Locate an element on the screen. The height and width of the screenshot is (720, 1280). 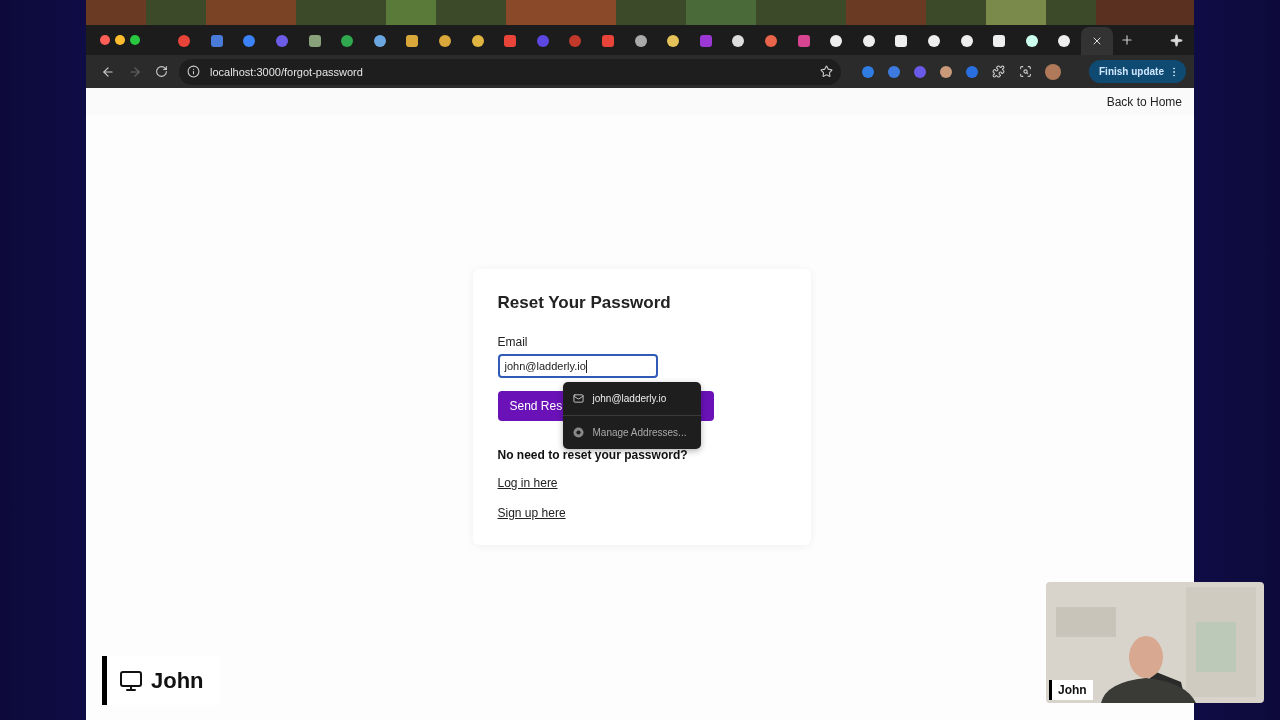
finish-update-button: Finish update is located at coordinates (1137, 71).